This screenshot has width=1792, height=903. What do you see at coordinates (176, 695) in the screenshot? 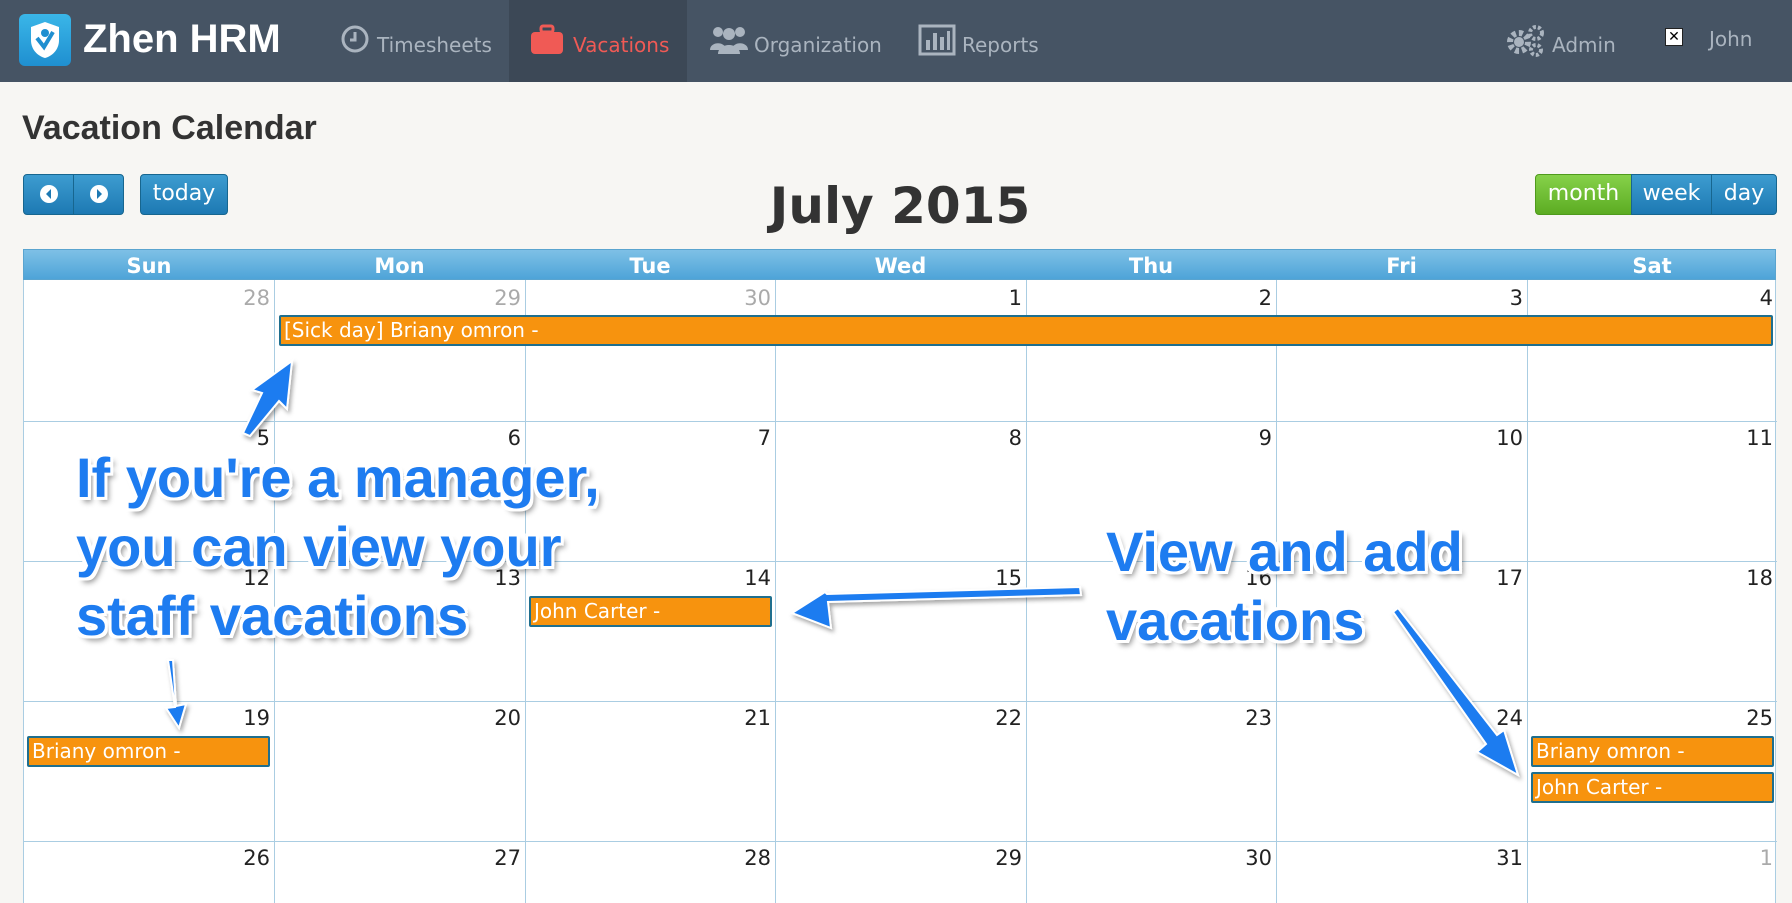
I see `arrow-to-week4-event` at bounding box center [176, 695].